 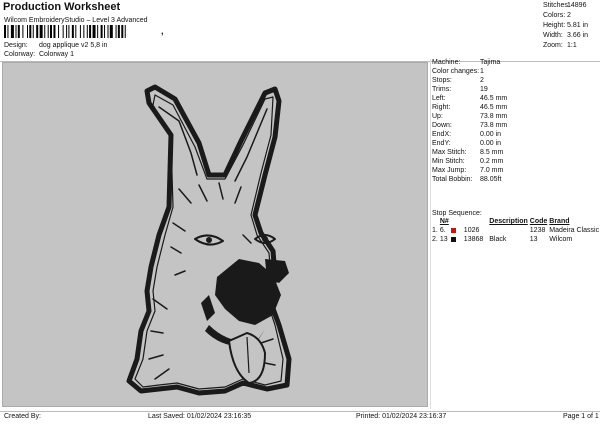 What do you see at coordinates (441, 143) in the screenshot?
I see `detail-label: EndY:` at bounding box center [441, 143].